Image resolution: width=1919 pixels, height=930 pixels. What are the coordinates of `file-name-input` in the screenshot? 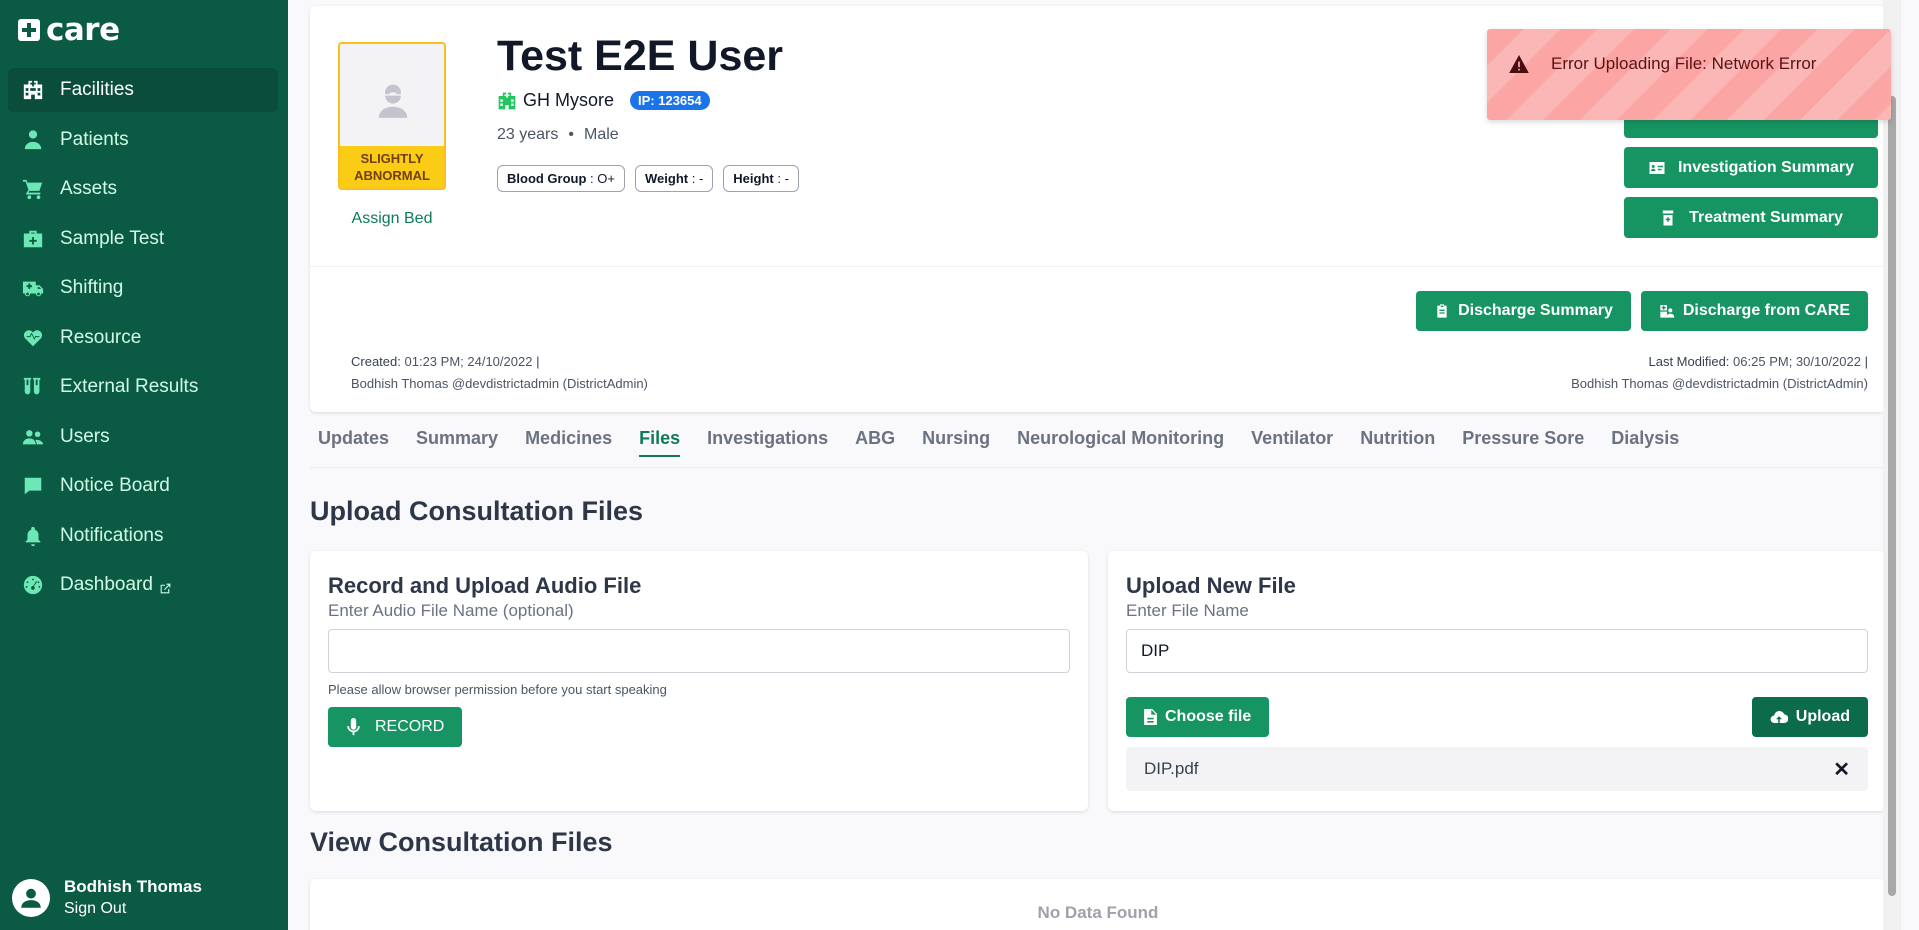 It's located at (1497, 651).